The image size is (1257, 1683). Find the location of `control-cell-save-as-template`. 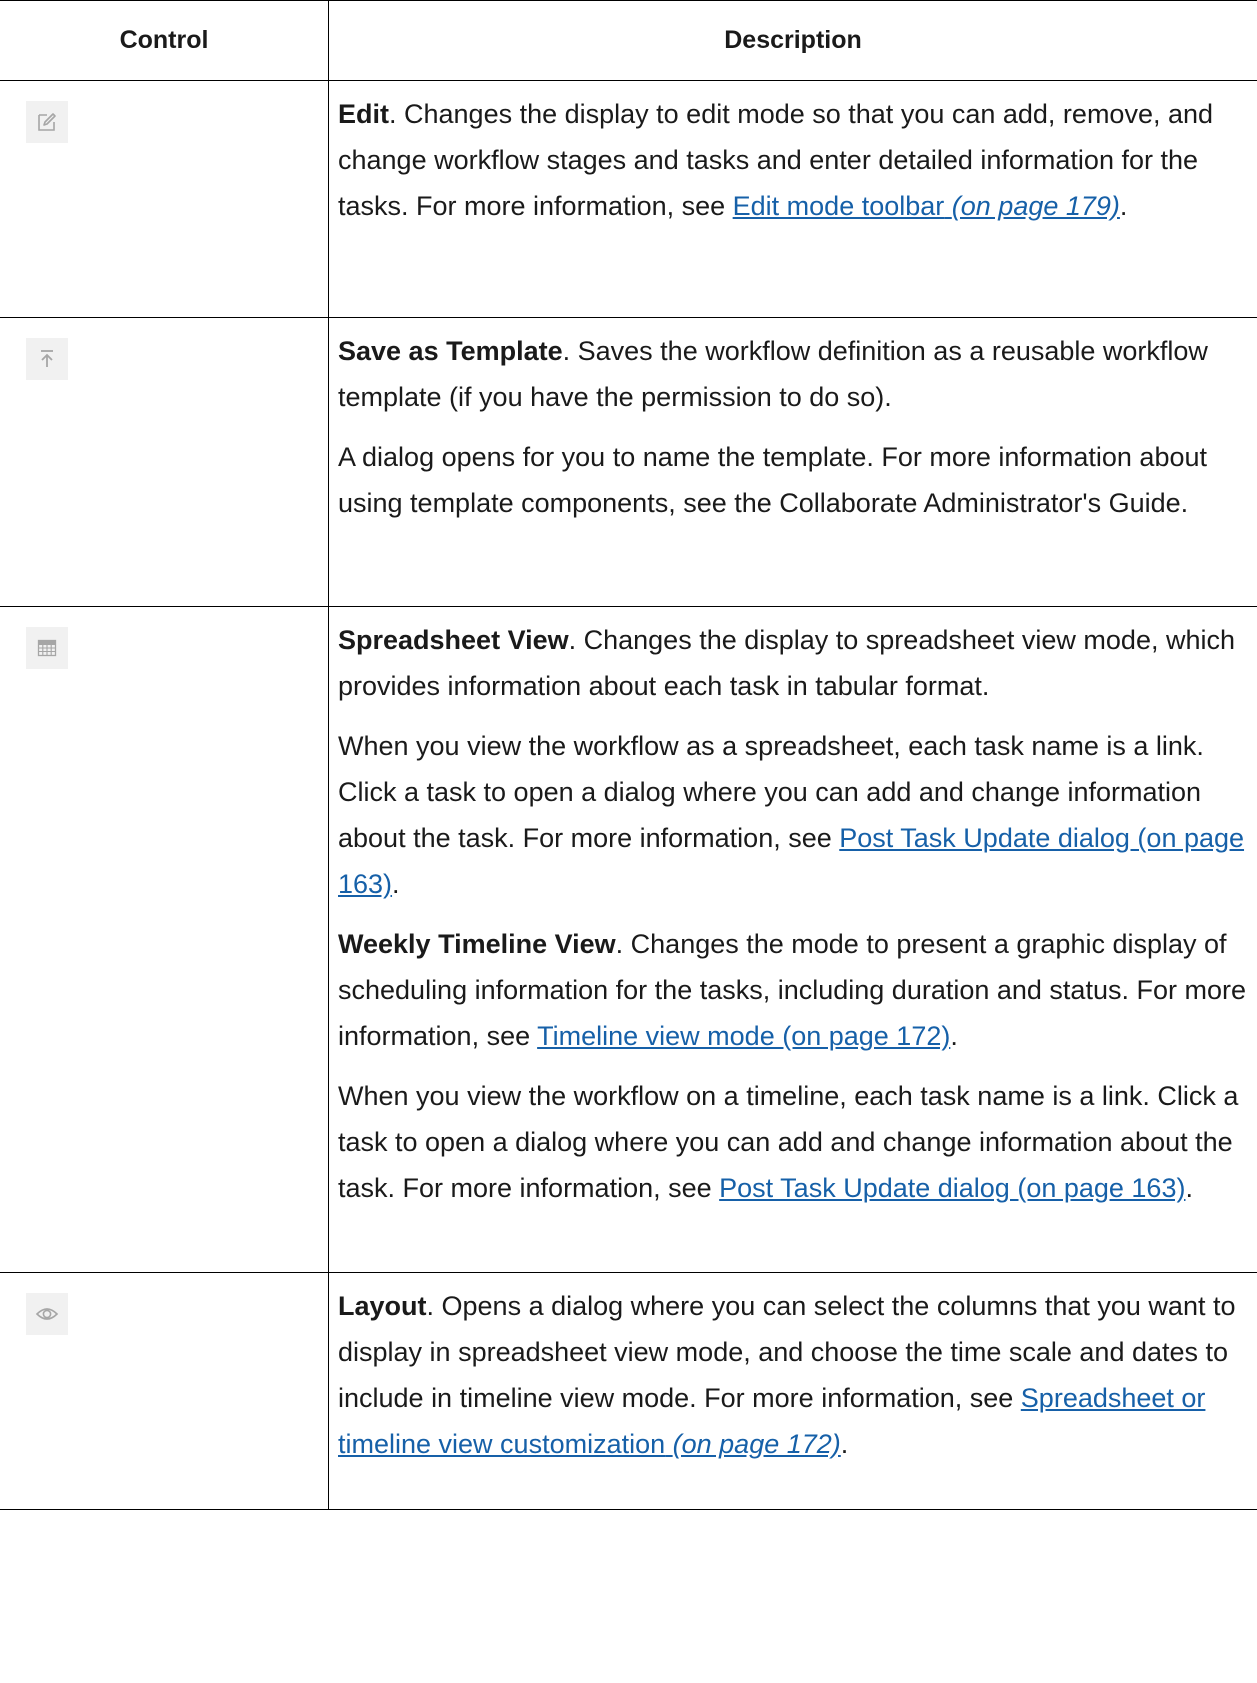

control-cell-save-as-template is located at coordinates (164, 462).